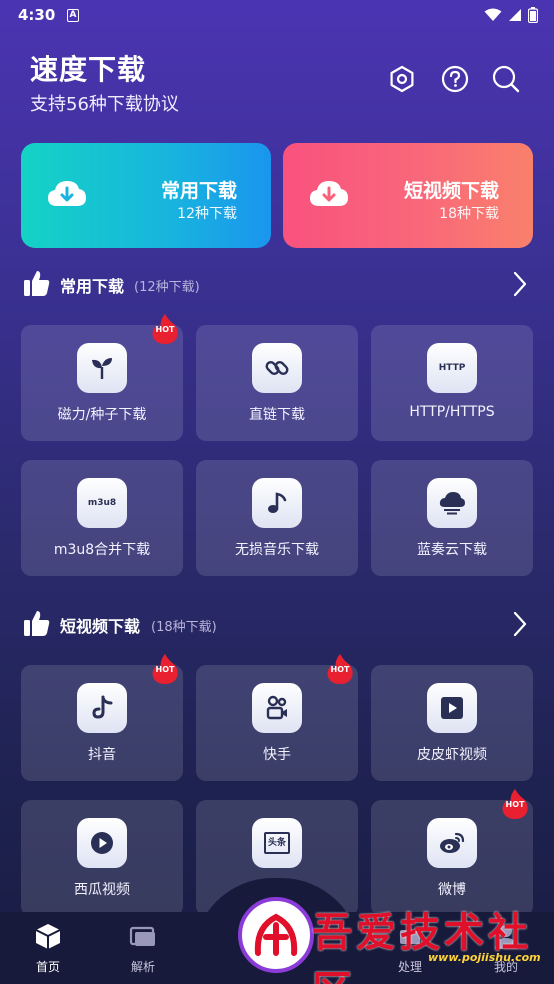 The image size is (554, 984). Describe the element at coordinates (88, 69) in the screenshot. I see `app-title: 速度下载` at that location.